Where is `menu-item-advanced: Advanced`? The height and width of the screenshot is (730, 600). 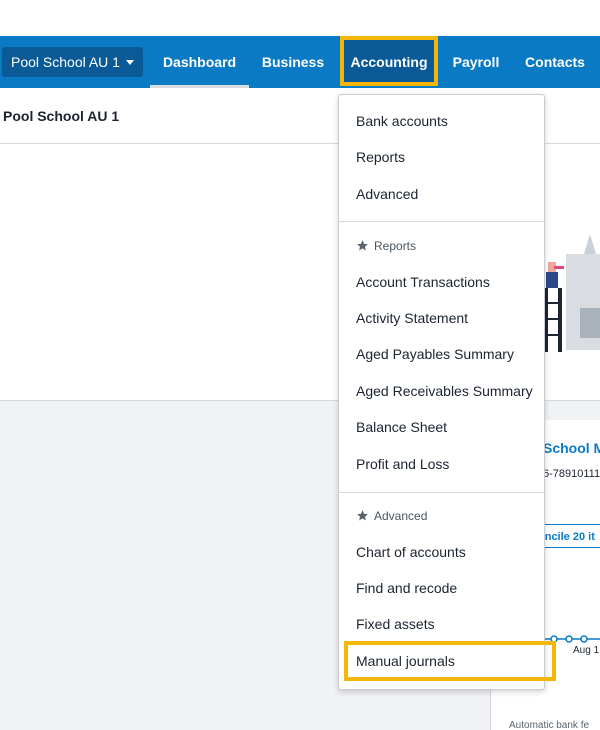
menu-item-advanced: Advanced is located at coordinates (387, 194).